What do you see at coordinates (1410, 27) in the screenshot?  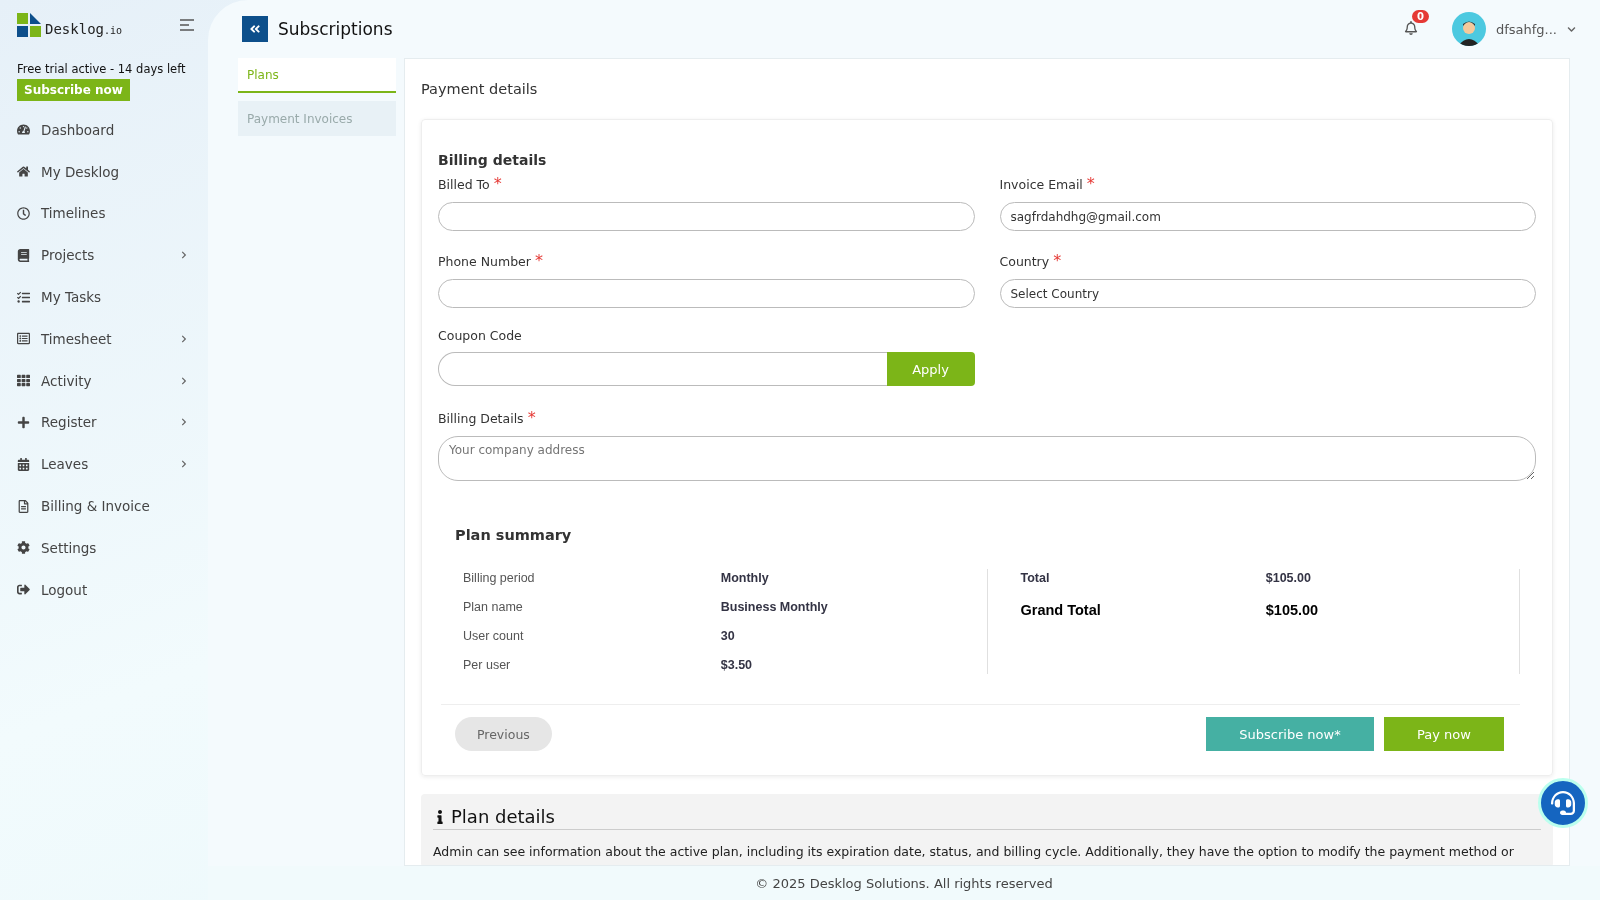 I see `bell-icon` at bounding box center [1410, 27].